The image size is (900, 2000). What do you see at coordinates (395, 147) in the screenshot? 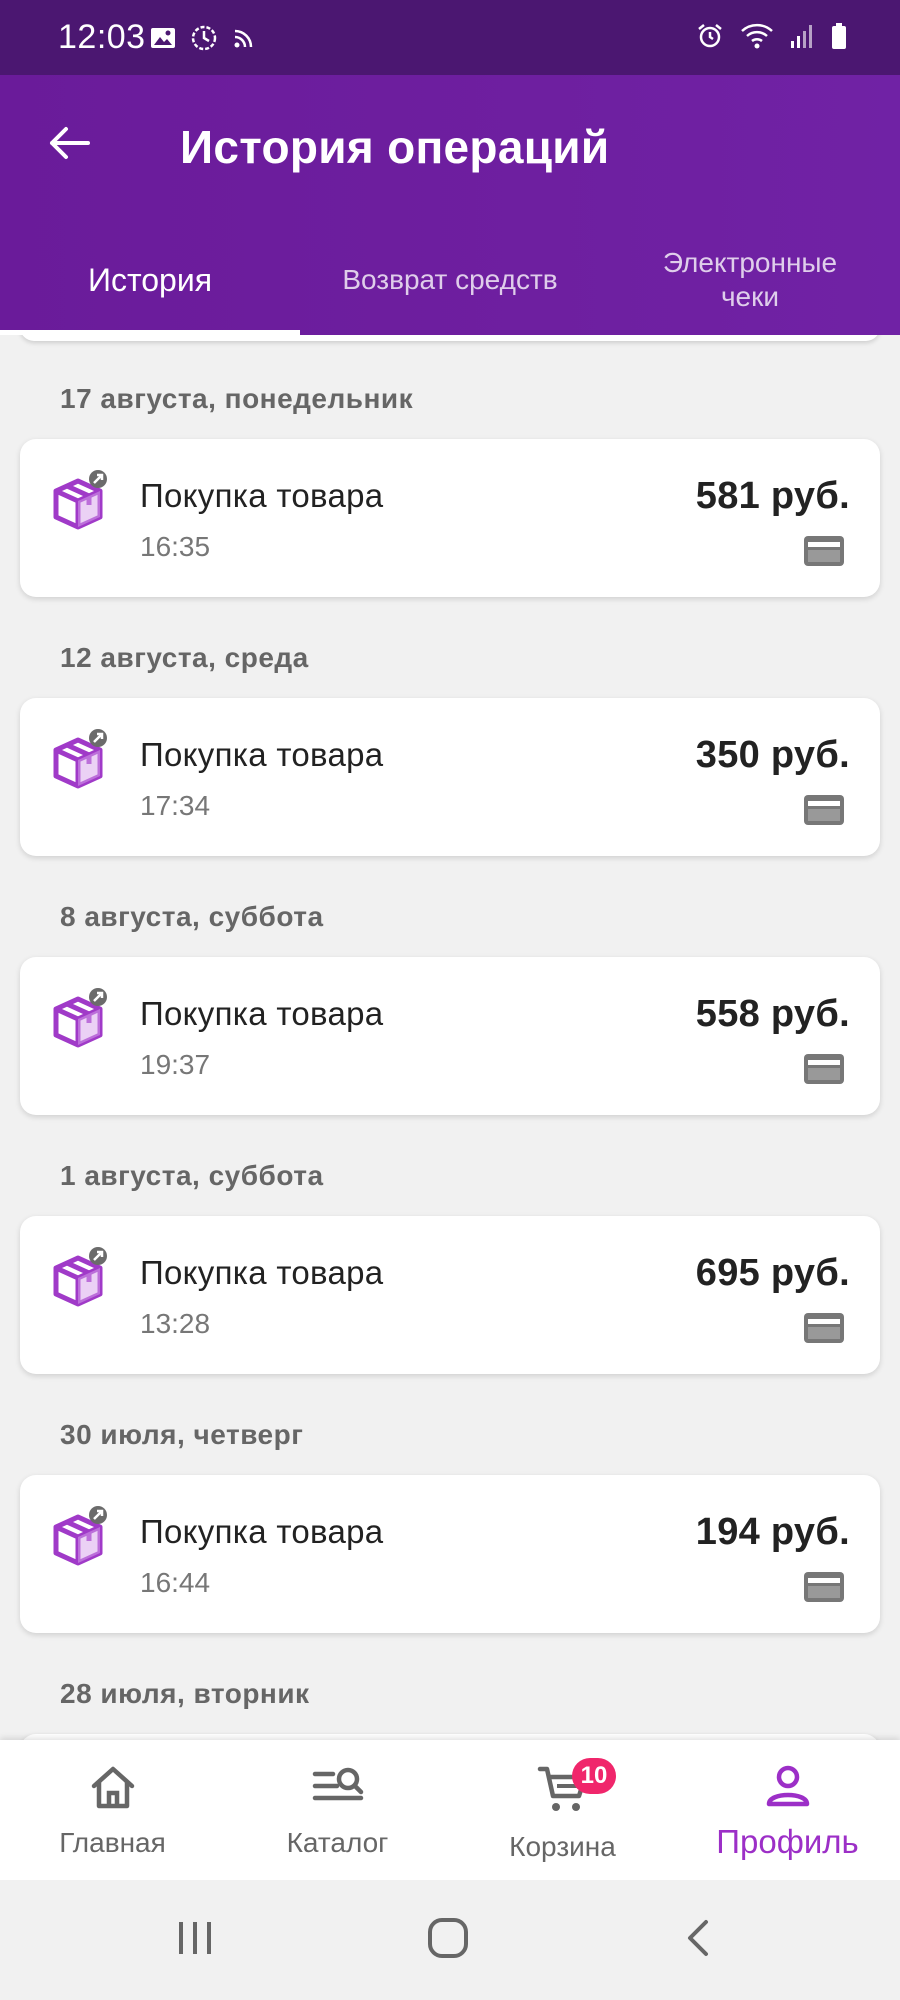
I see `page-title: История операций` at bounding box center [395, 147].